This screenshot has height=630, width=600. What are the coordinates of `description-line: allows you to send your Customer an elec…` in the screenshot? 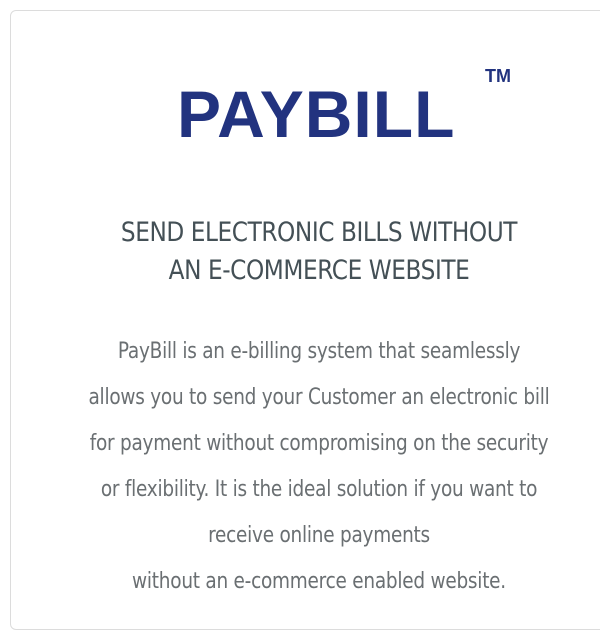 It's located at (319, 397).